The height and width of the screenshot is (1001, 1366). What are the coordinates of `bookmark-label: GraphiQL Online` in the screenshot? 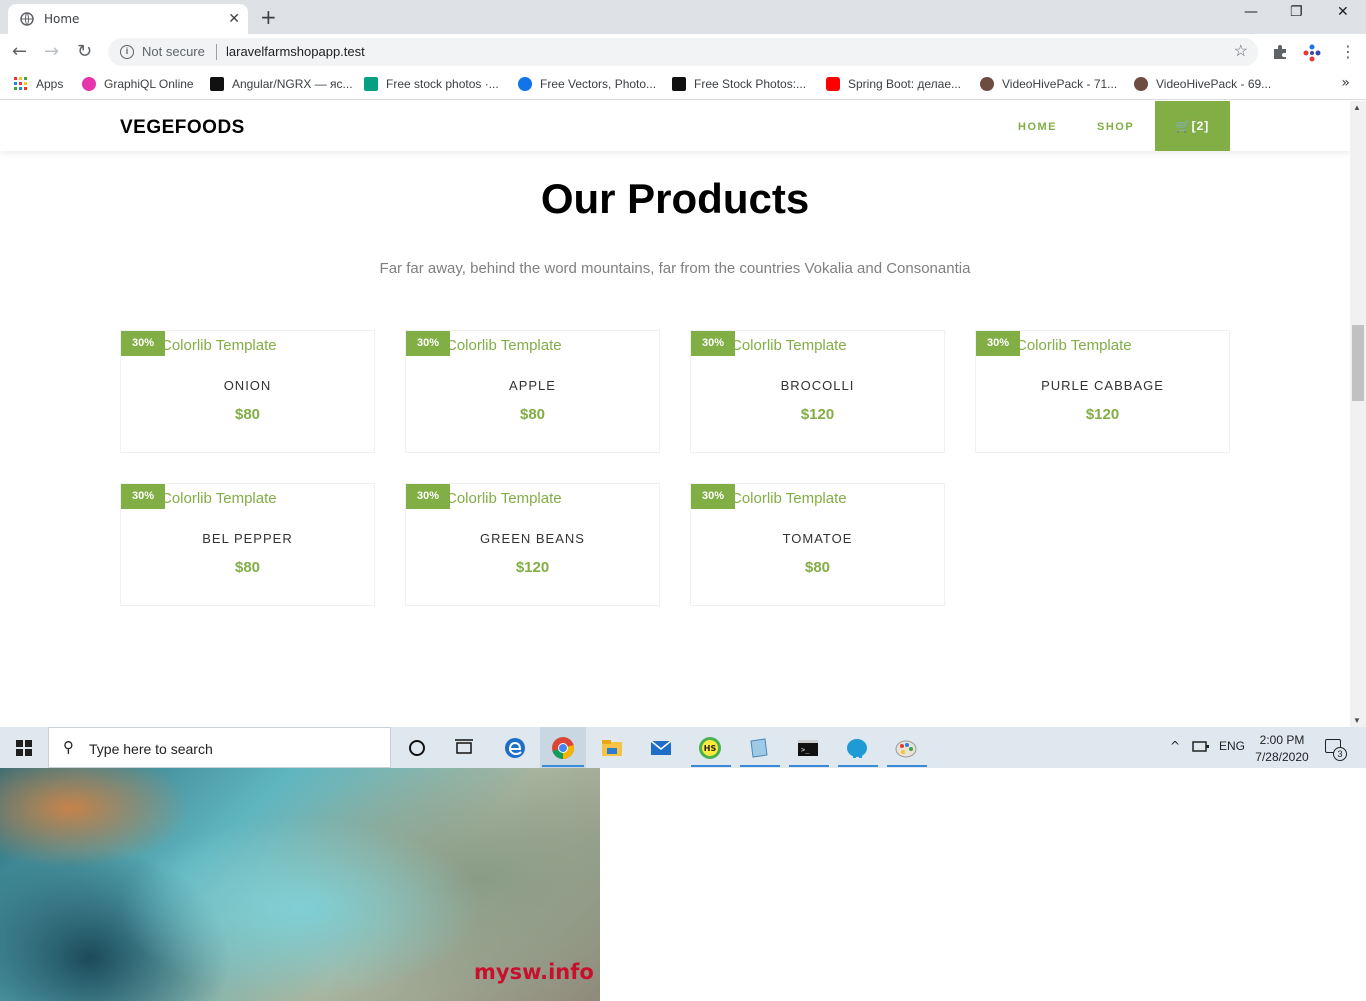 It's located at (149, 84).